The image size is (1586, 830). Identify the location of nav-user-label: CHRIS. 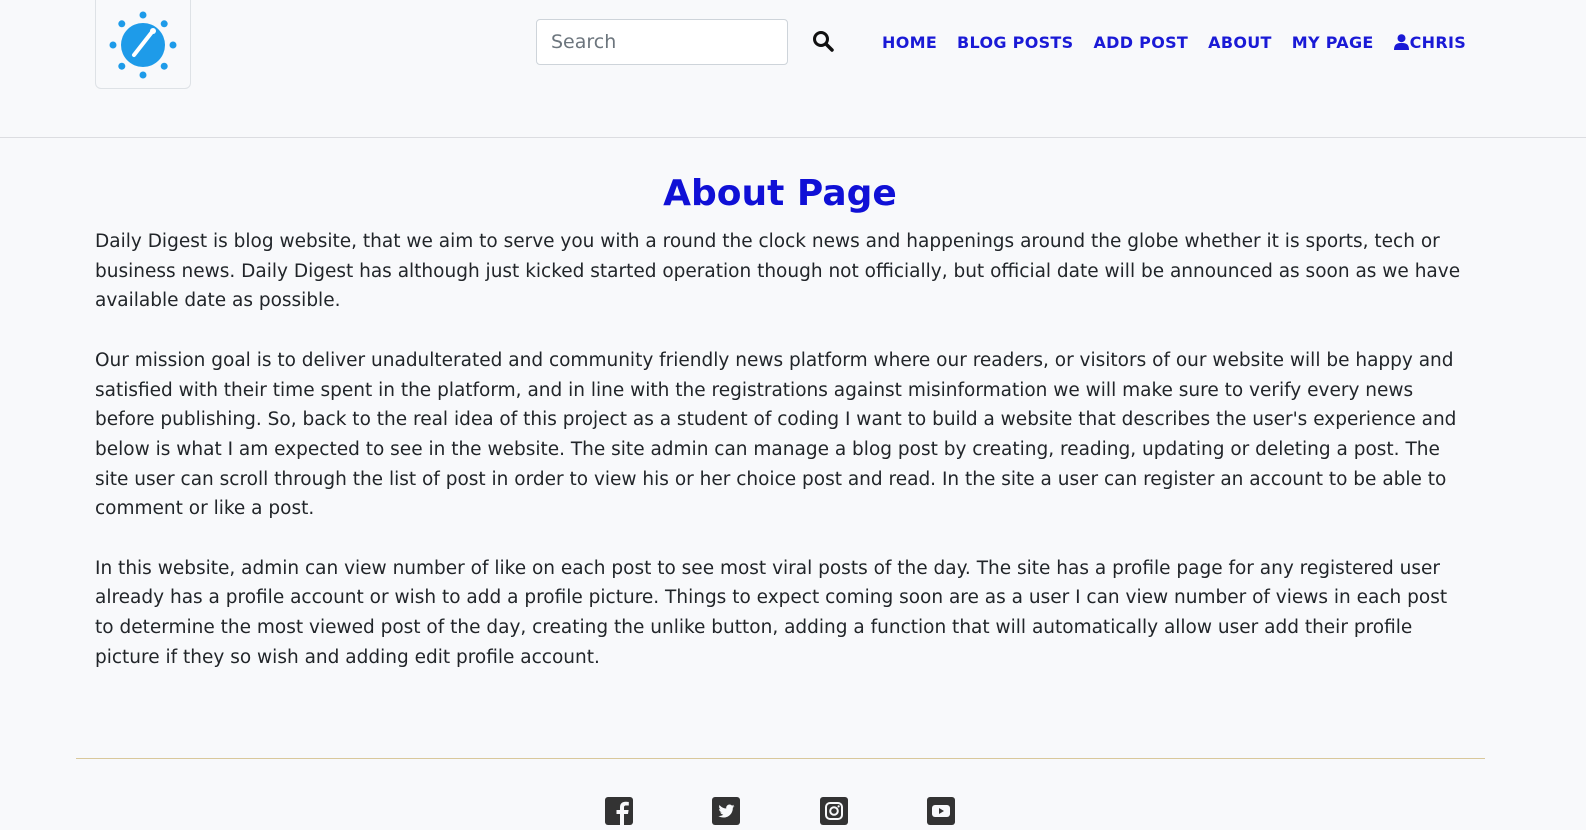
(1438, 42).